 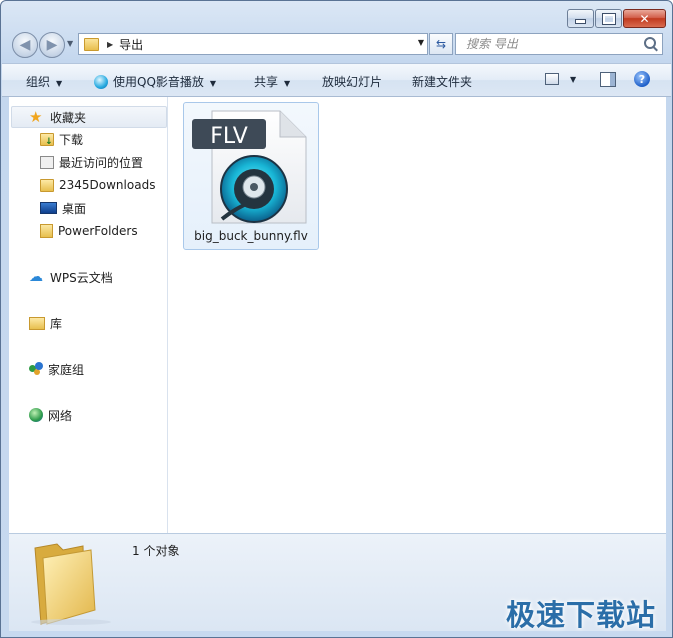 What do you see at coordinates (71, 584) in the screenshot?
I see `folder-large-icon` at bounding box center [71, 584].